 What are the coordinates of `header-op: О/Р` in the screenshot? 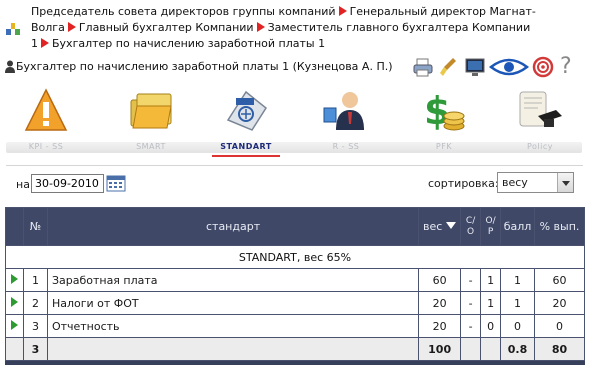 It's located at (491, 226).